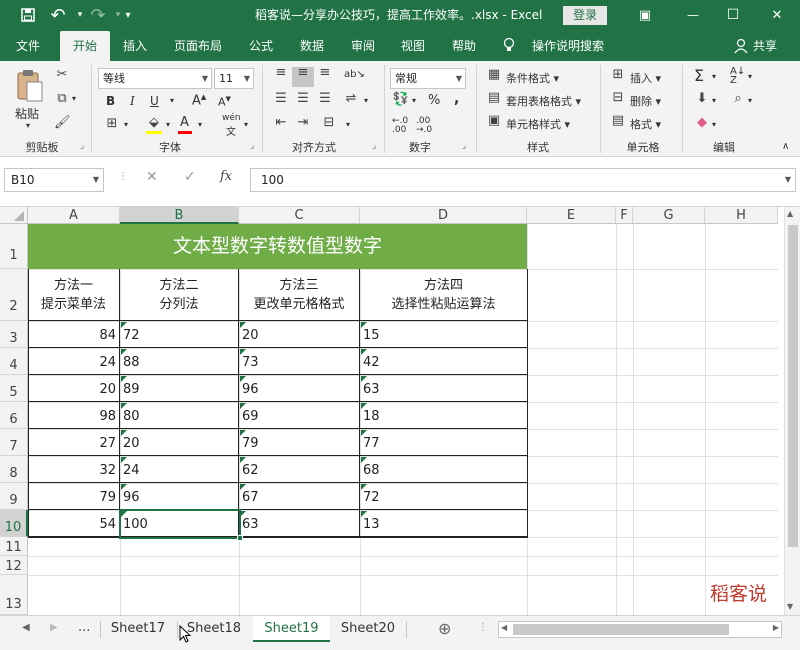 This screenshot has height=650, width=800. Describe the element at coordinates (788, 180) in the screenshot. I see `expand-formula-bar-icon: ▼` at that location.